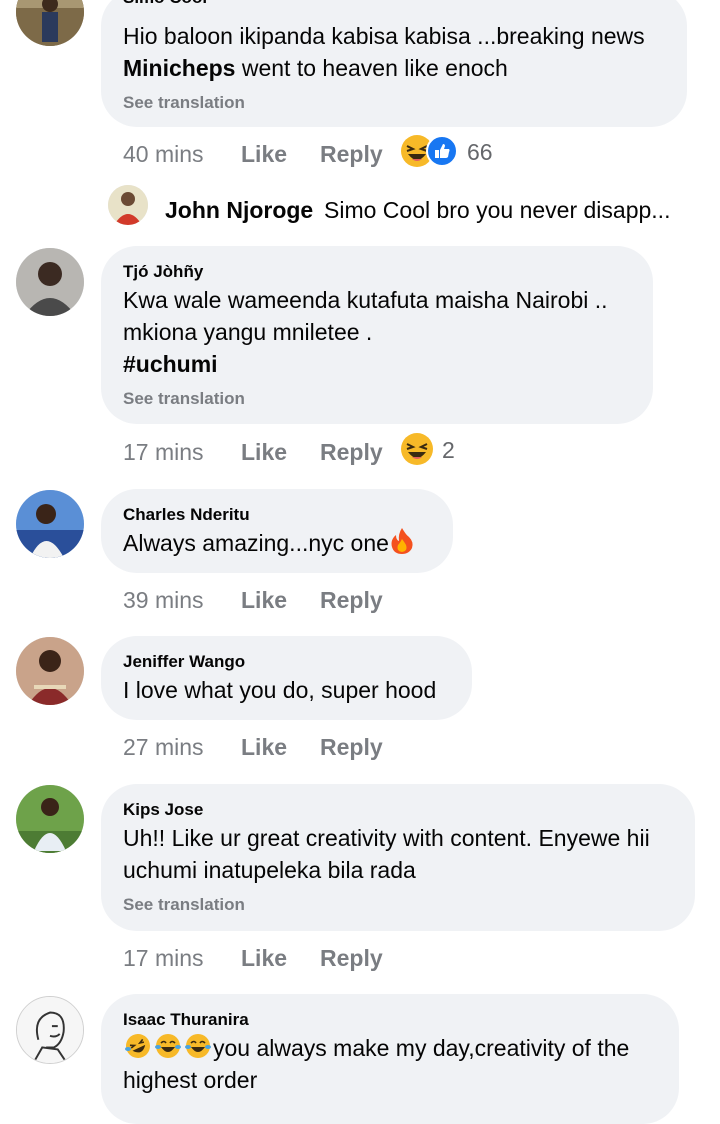 Image resolution: width=720 pixels, height=1124 pixels. Describe the element at coordinates (280, 690) in the screenshot. I see `comment-text: I love what you do, super hood` at that location.